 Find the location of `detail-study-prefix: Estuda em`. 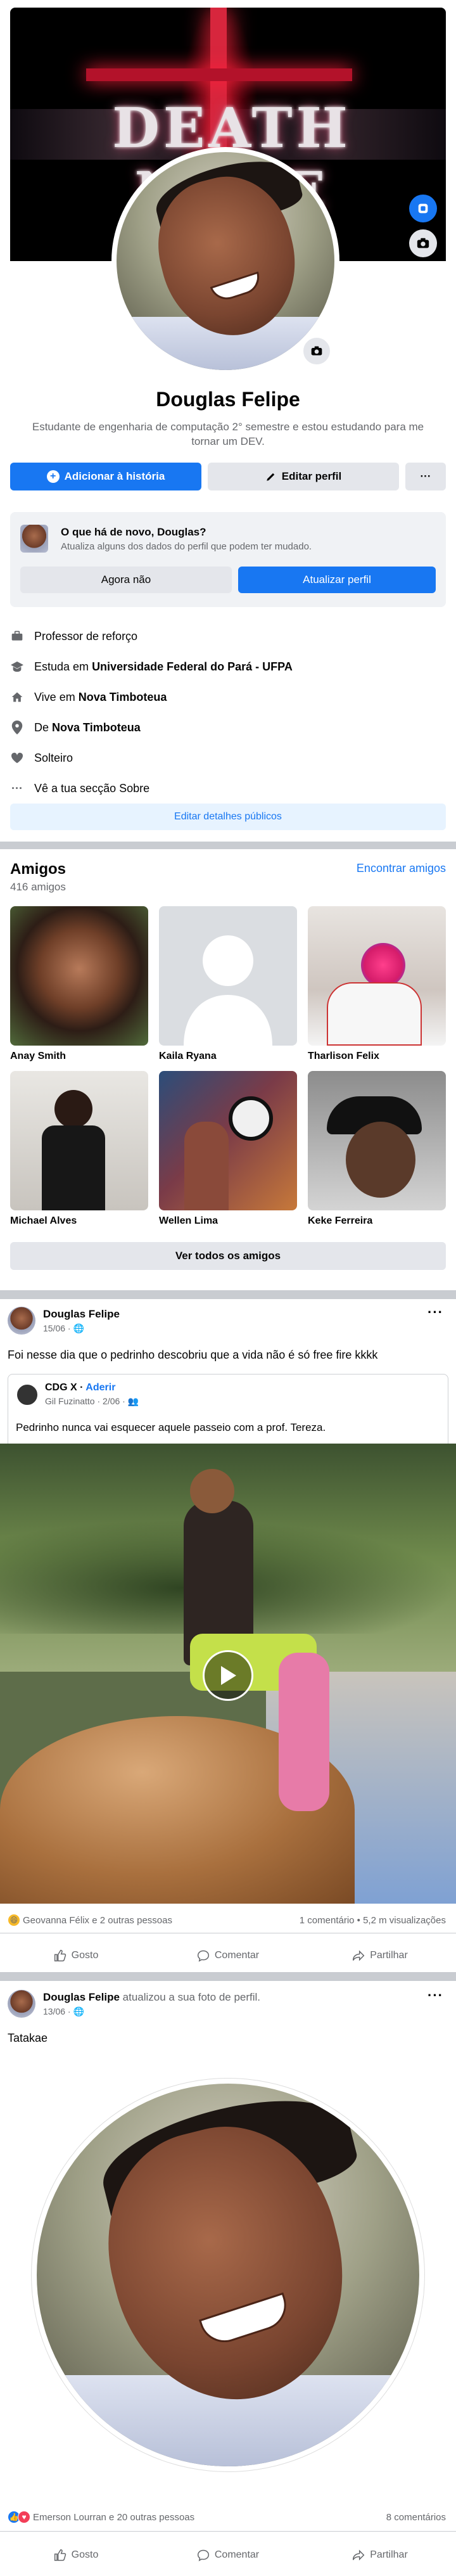

detail-study-prefix: Estuda em is located at coordinates (61, 666).